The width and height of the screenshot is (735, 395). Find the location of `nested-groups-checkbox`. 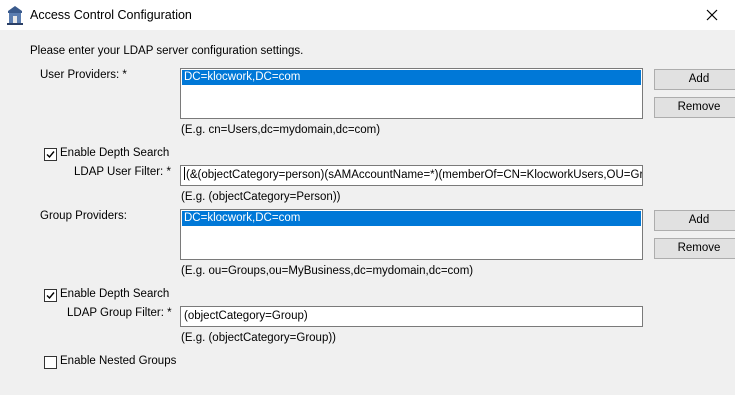

nested-groups-checkbox is located at coordinates (50, 362).